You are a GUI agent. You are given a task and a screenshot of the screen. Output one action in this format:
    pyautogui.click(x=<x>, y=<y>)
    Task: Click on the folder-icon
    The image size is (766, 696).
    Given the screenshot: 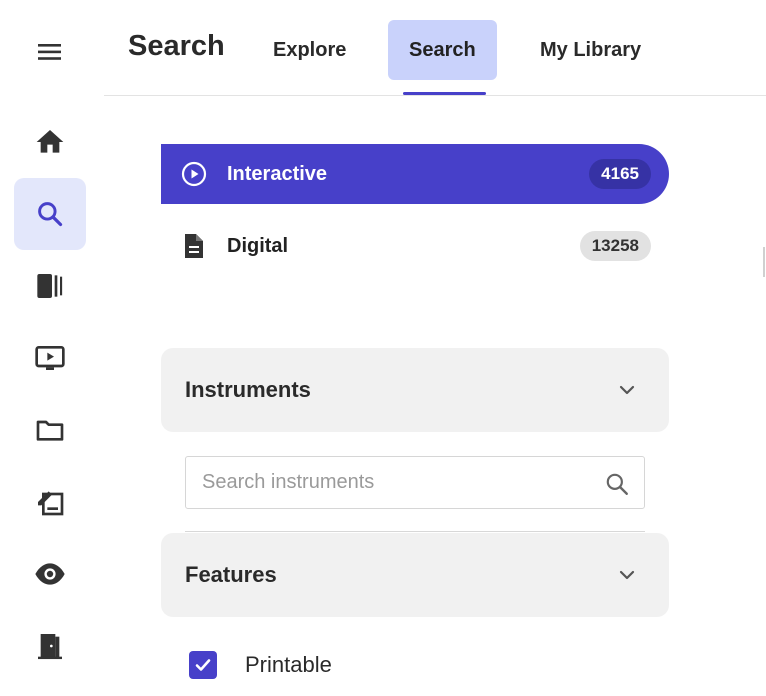 What is the action you would take?
    pyautogui.click(x=50, y=430)
    